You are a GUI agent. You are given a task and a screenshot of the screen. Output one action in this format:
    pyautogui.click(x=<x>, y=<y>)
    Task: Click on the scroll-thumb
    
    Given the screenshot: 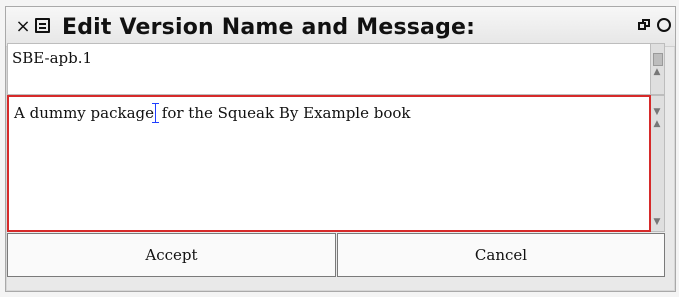 What is the action you would take?
    pyautogui.click(x=658, y=59)
    